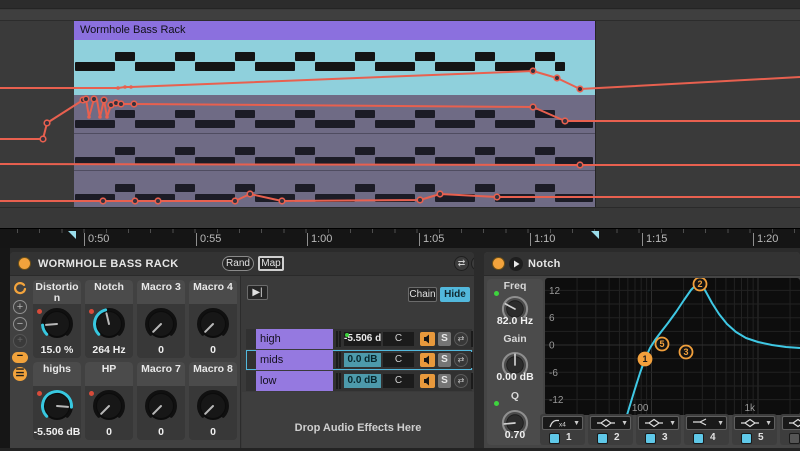 This screenshot has width=800, height=451. Describe the element at coordinates (294, 339) in the screenshot. I see `chain-name: high` at that location.